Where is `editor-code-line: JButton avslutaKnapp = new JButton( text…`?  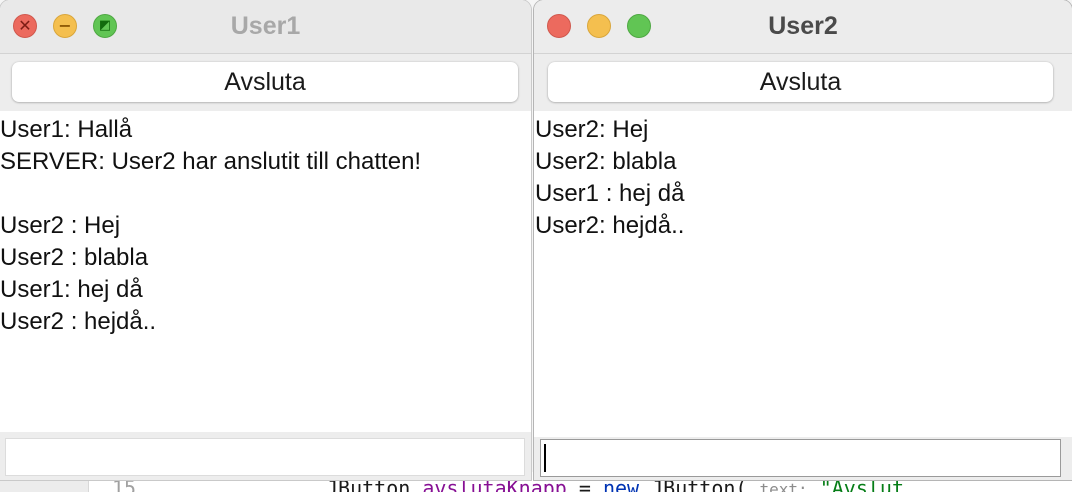
editor-code-line: JButton avslutaKnapp = new JButton( text… is located at coordinates (615, 484).